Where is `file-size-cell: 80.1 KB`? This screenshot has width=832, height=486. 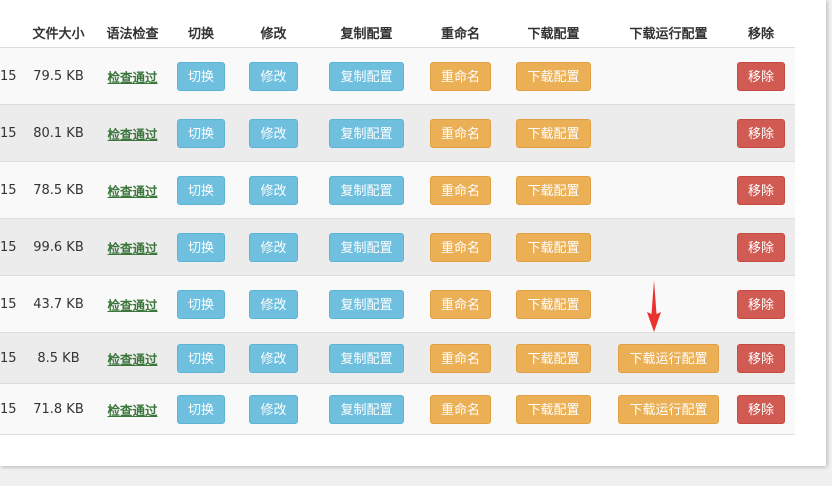 file-size-cell: 80.1 KB is located at coordinates (58, 133).